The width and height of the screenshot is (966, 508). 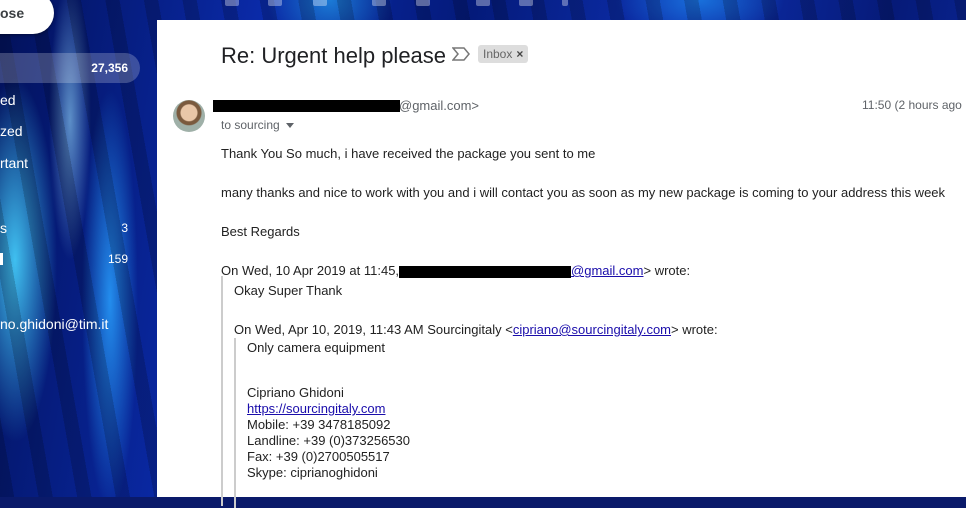 What do you see at coordinates (461, 54) in the screenshot?
I see `importance-marker-icon` at bounding box center [461, 54].